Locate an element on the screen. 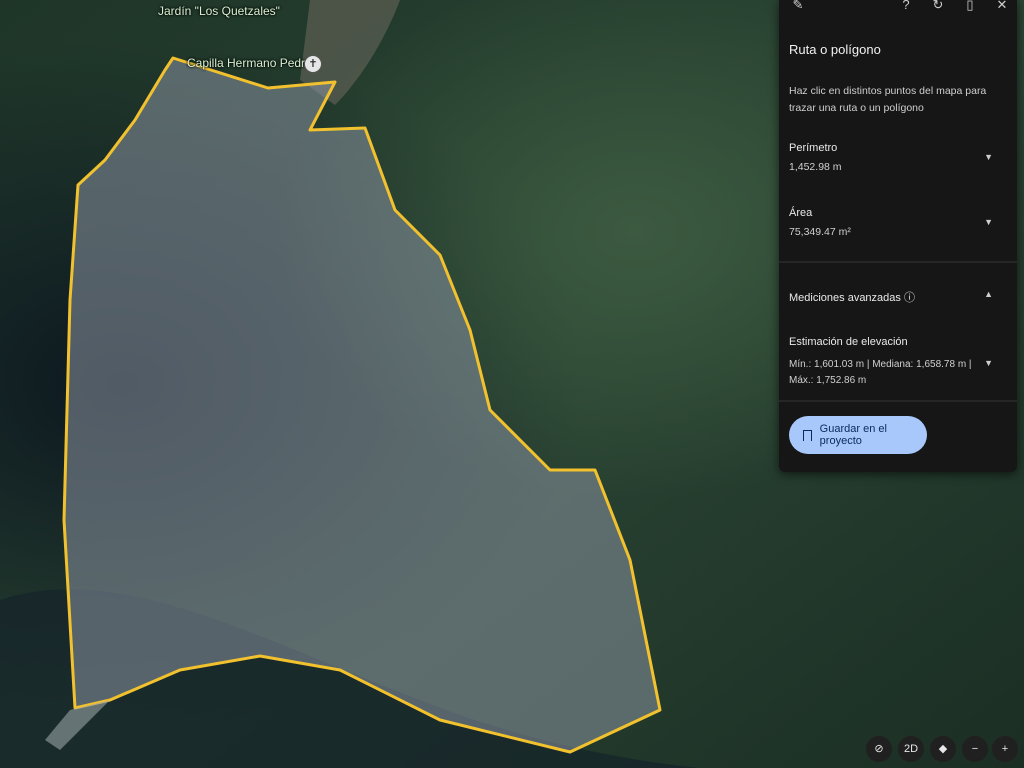 The image size is (1024, 768). trash-icon: ▯ is located at coordinates (970, 7).